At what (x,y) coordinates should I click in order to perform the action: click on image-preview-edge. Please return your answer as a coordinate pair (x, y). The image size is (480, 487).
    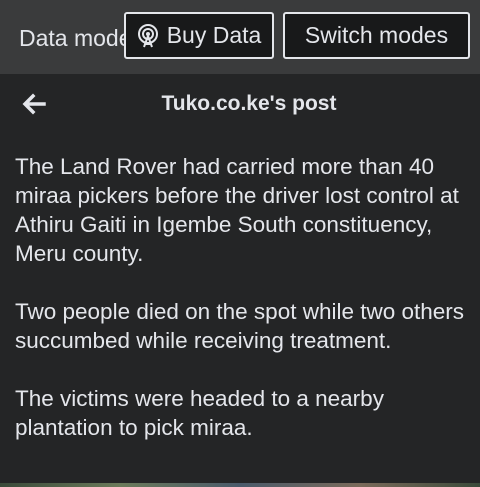
    Looking at the image, I should click on (240, 485).